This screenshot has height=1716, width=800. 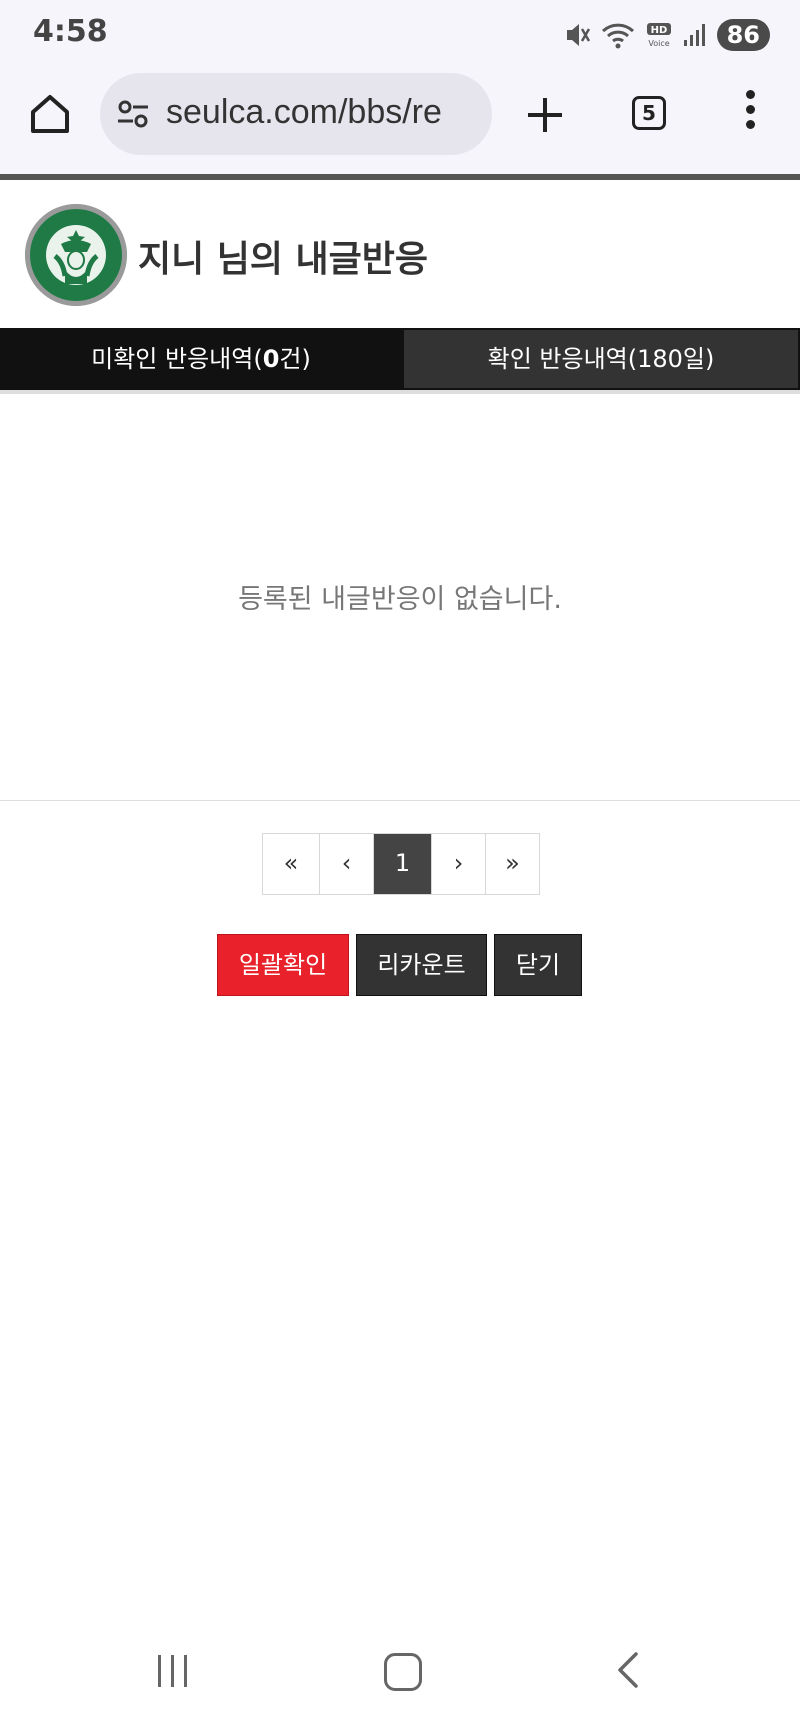 I want to click on current-page-button: 1, so click(x=402, y=864).